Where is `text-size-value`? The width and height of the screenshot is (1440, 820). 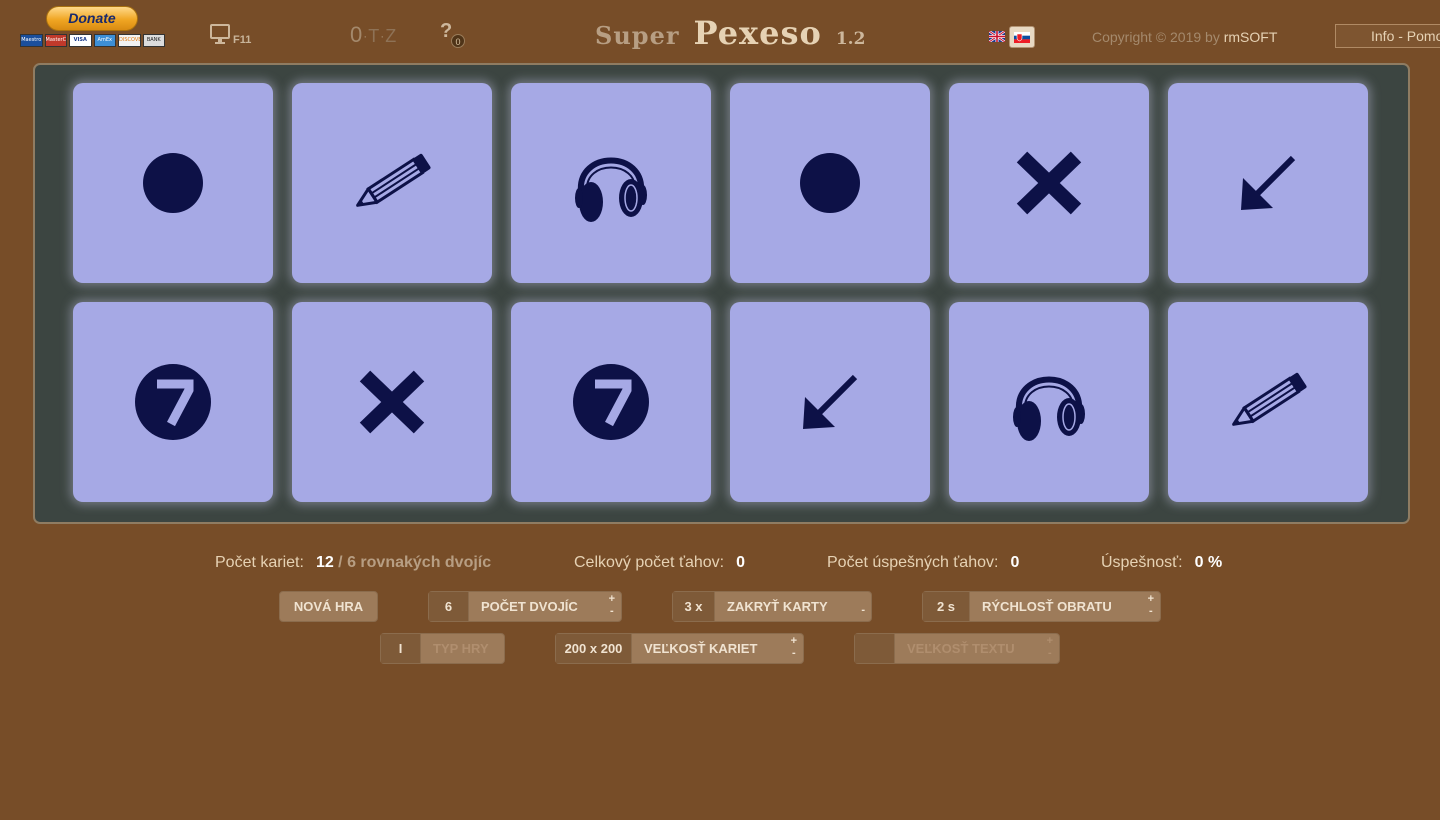
text-size-value is located at coordinates (875, 648).